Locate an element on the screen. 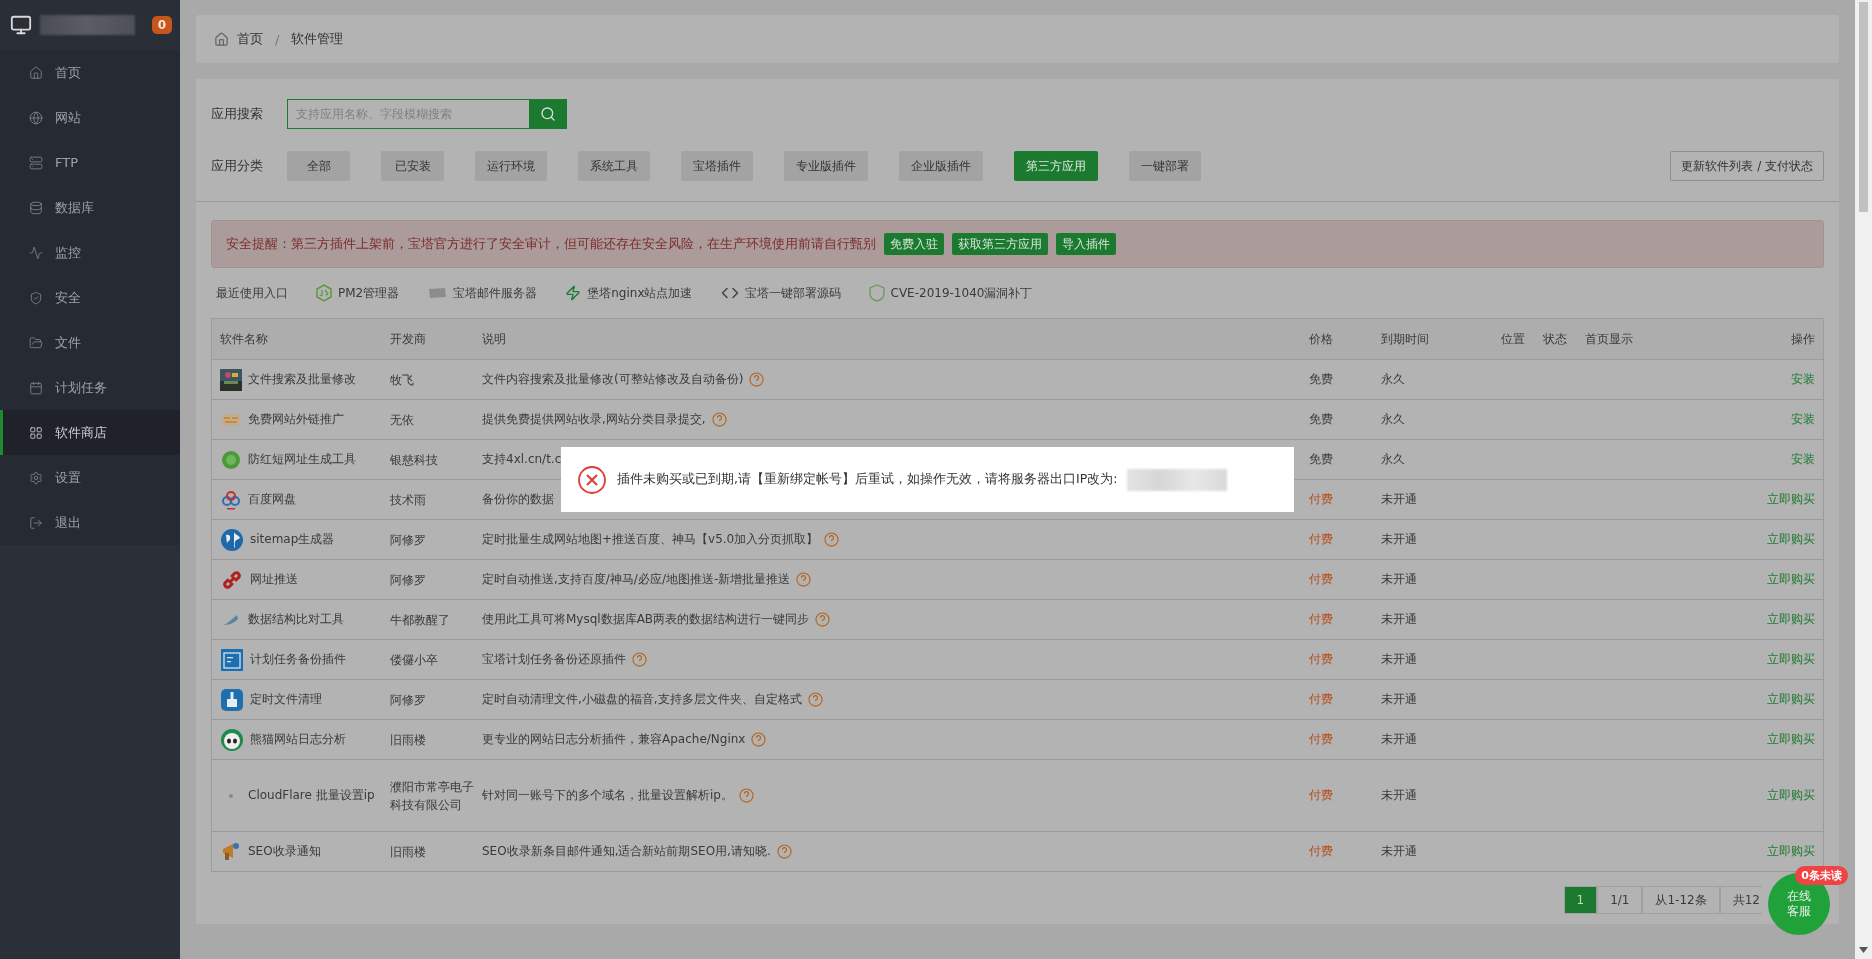 Image resolution: width=1872 pixels, height=959 pixels. sidebar-item: 计划任务 is located at coordinates (90, 387).